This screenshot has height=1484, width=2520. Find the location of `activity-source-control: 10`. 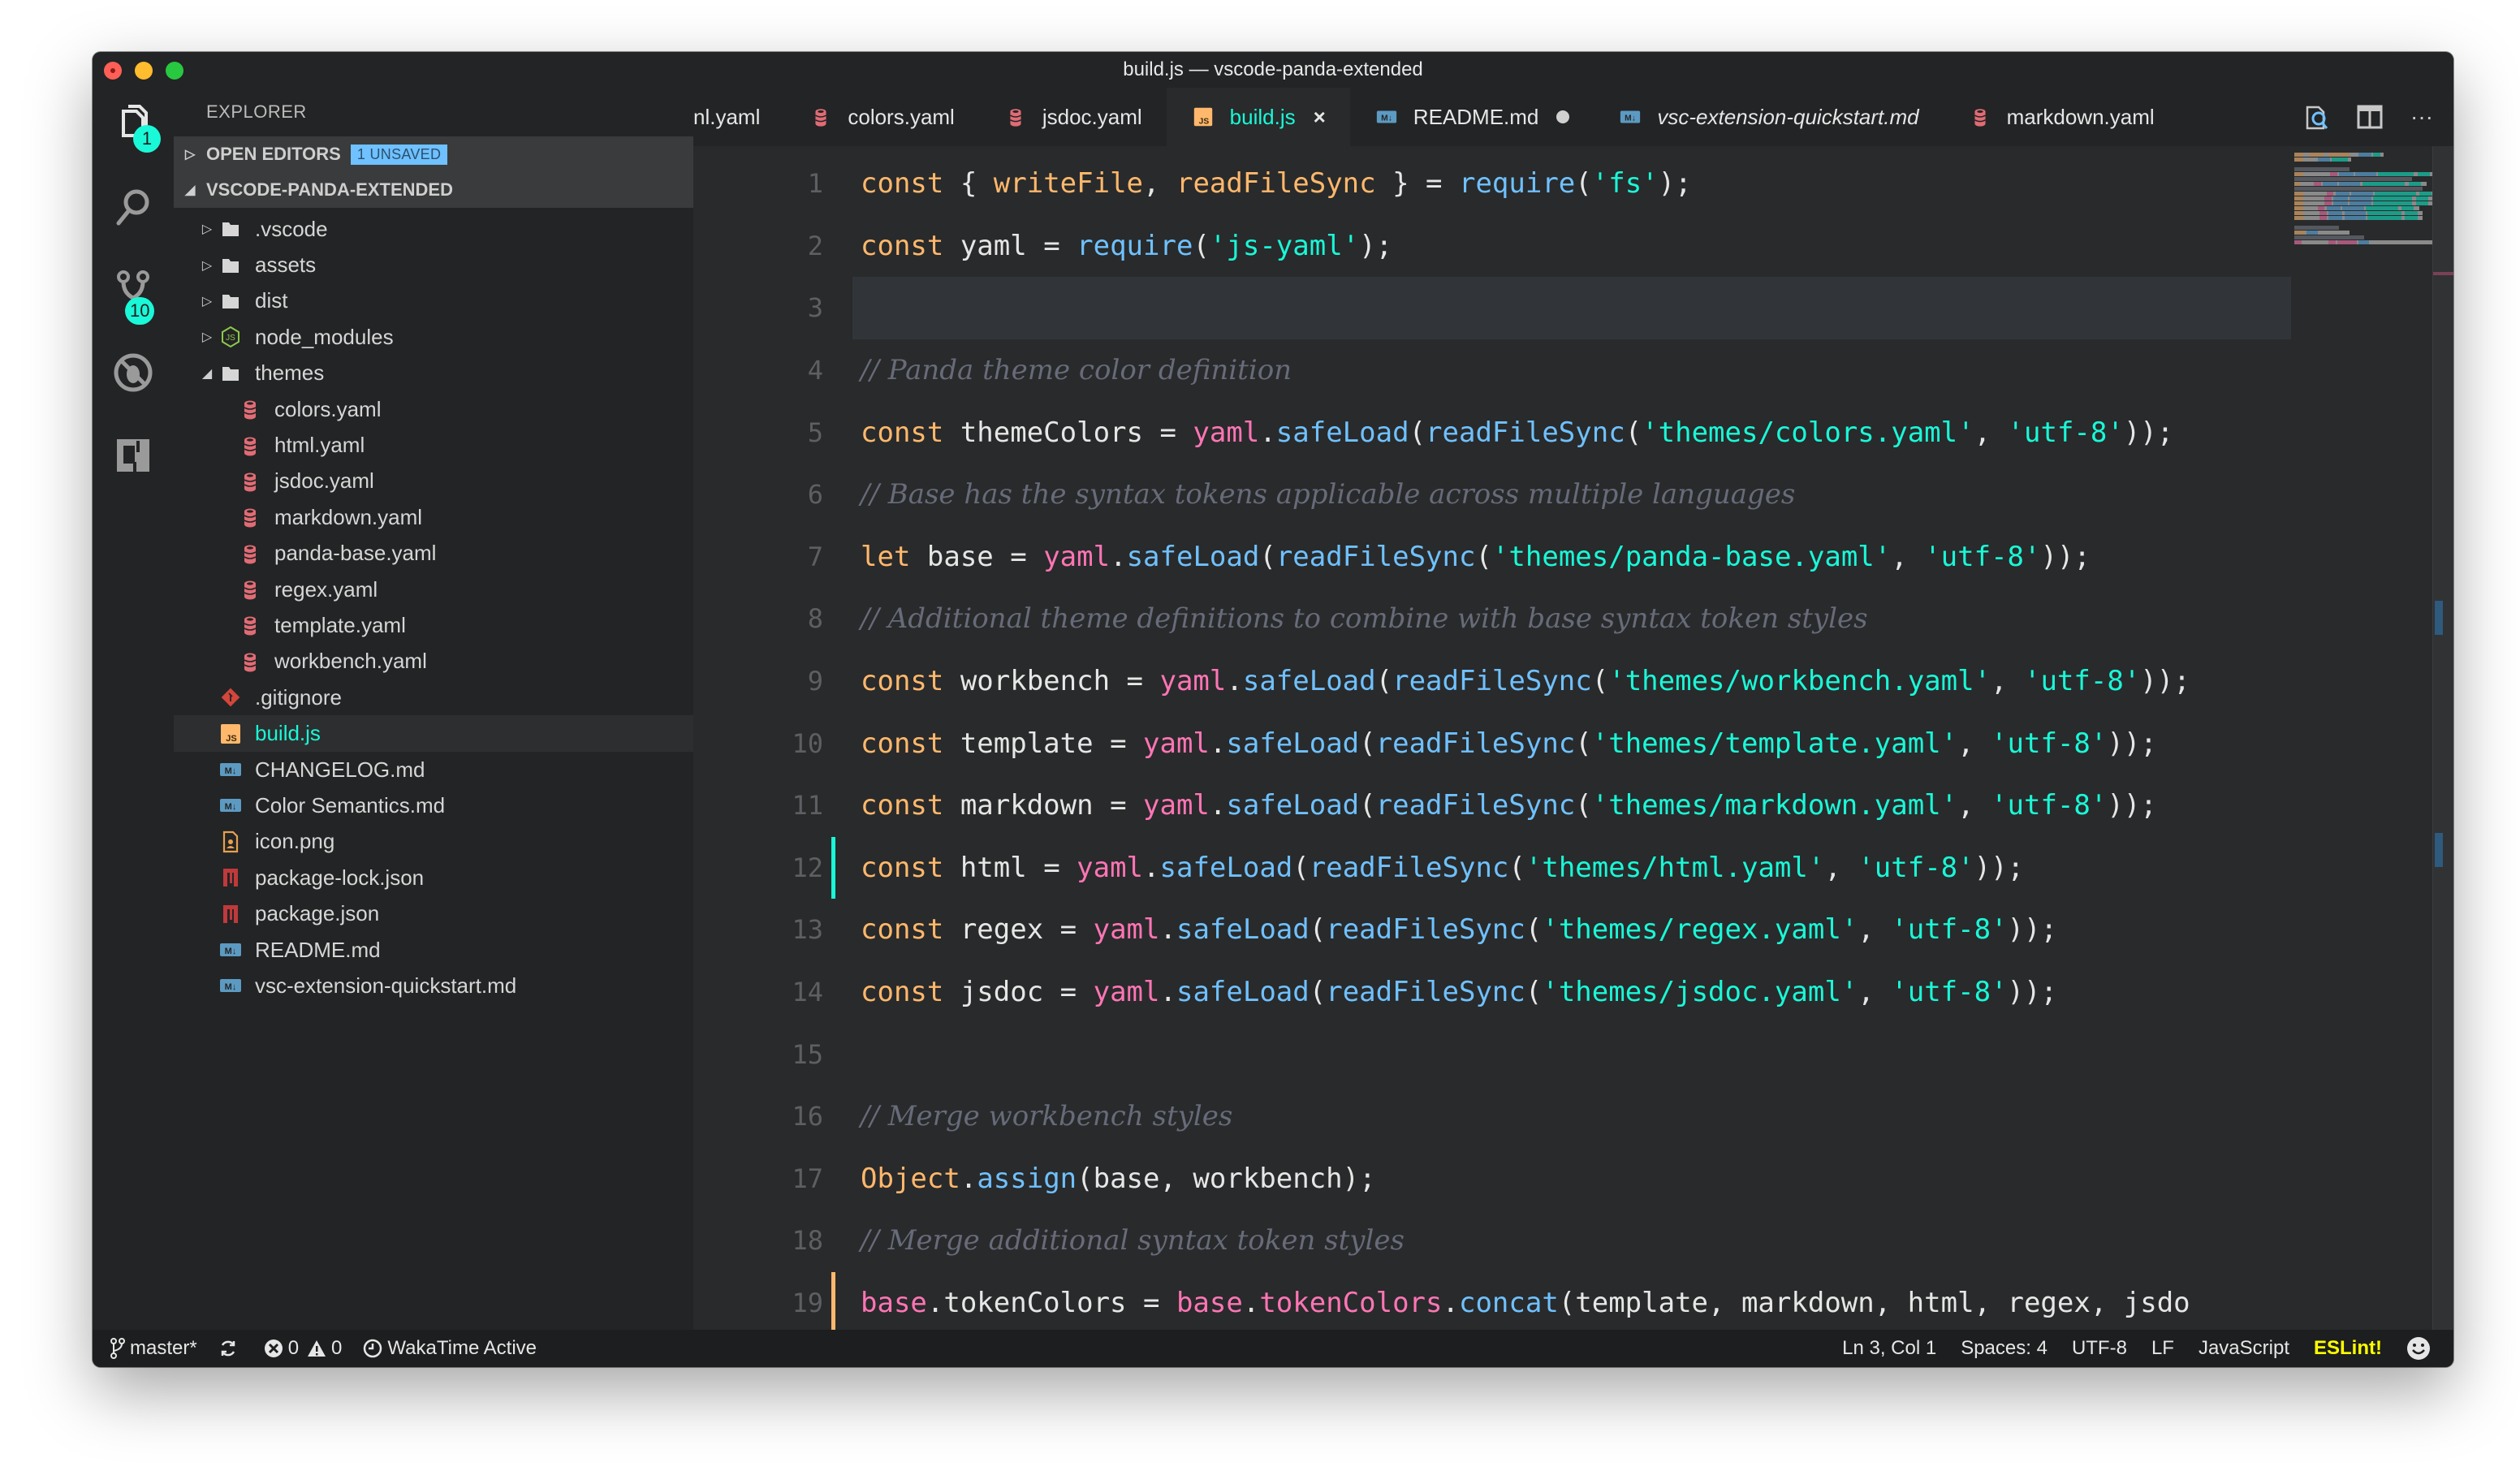

activity-source-control: 10 is located at coordinates (134, 289).